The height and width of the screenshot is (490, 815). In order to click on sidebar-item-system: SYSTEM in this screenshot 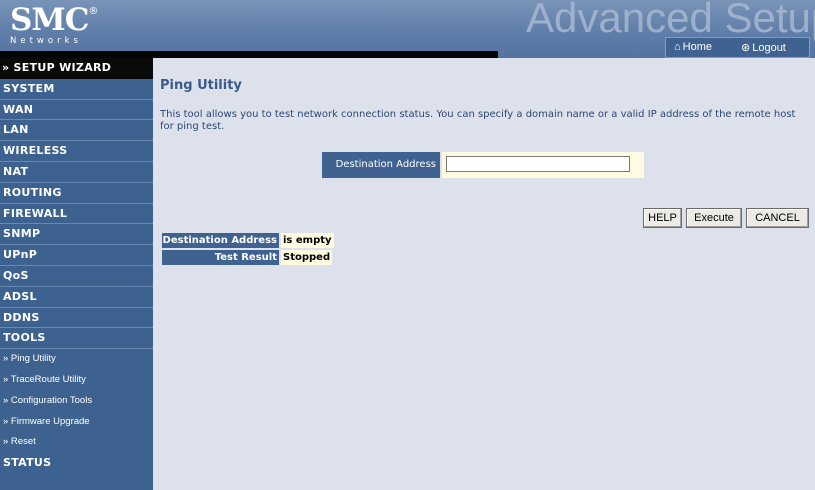, I will do `click(76, 89)`.